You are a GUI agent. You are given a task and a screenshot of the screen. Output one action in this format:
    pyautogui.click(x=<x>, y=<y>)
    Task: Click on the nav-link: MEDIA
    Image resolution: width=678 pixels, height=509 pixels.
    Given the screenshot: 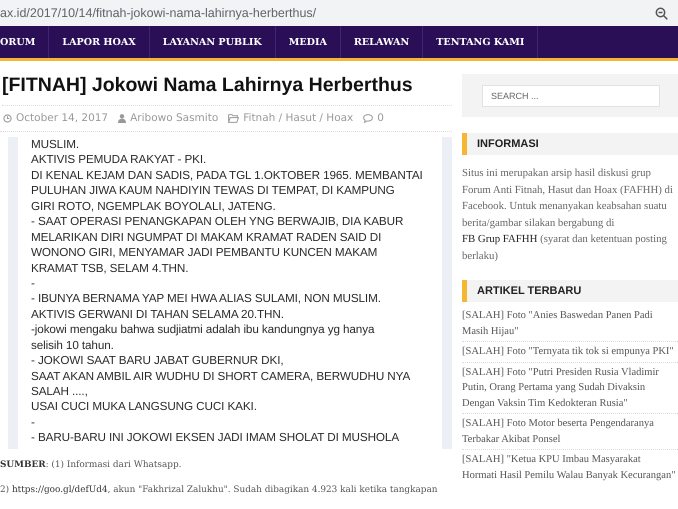 What is the action you would take?
    pyautogui.click(x=308, y=42)
    